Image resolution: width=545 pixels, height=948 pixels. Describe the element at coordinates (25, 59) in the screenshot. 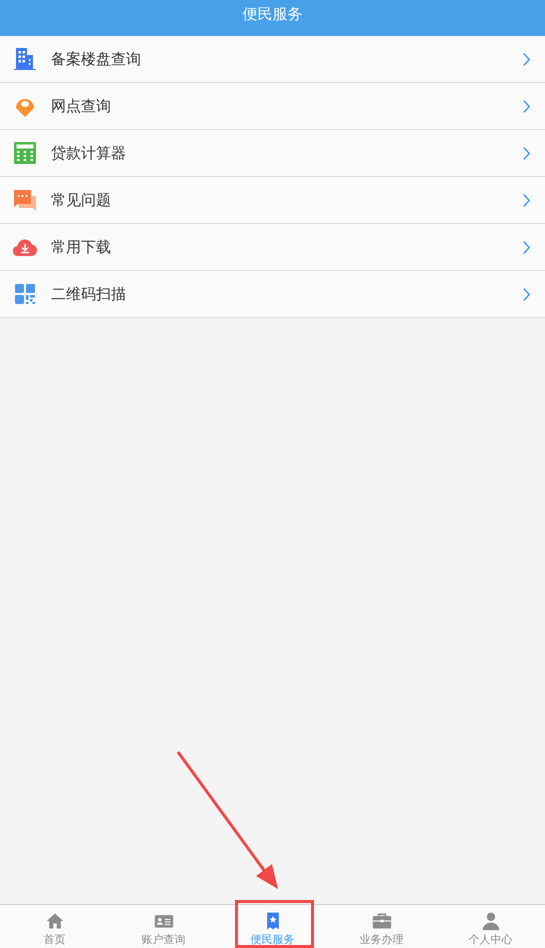

I see `building-icon` at that location.